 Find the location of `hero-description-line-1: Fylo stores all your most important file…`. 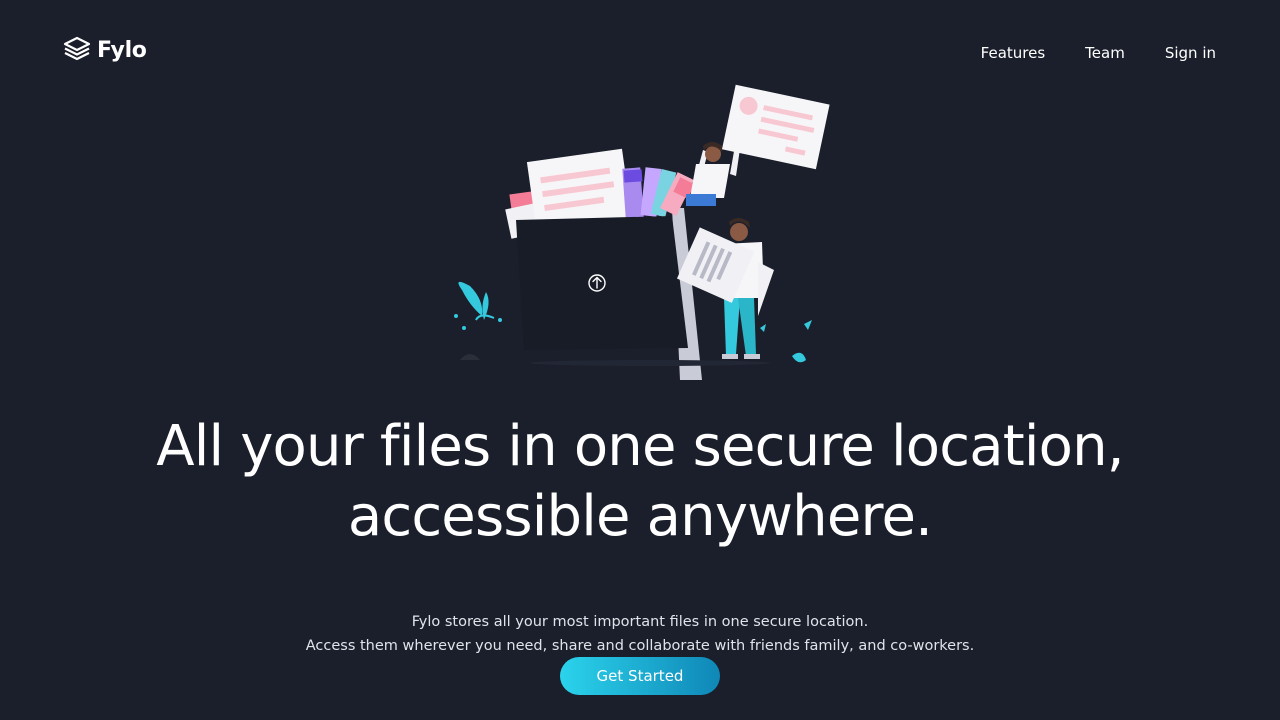

hero-description-line-1: Fylo stores all your most important file… is located at coordinates (640, 621).